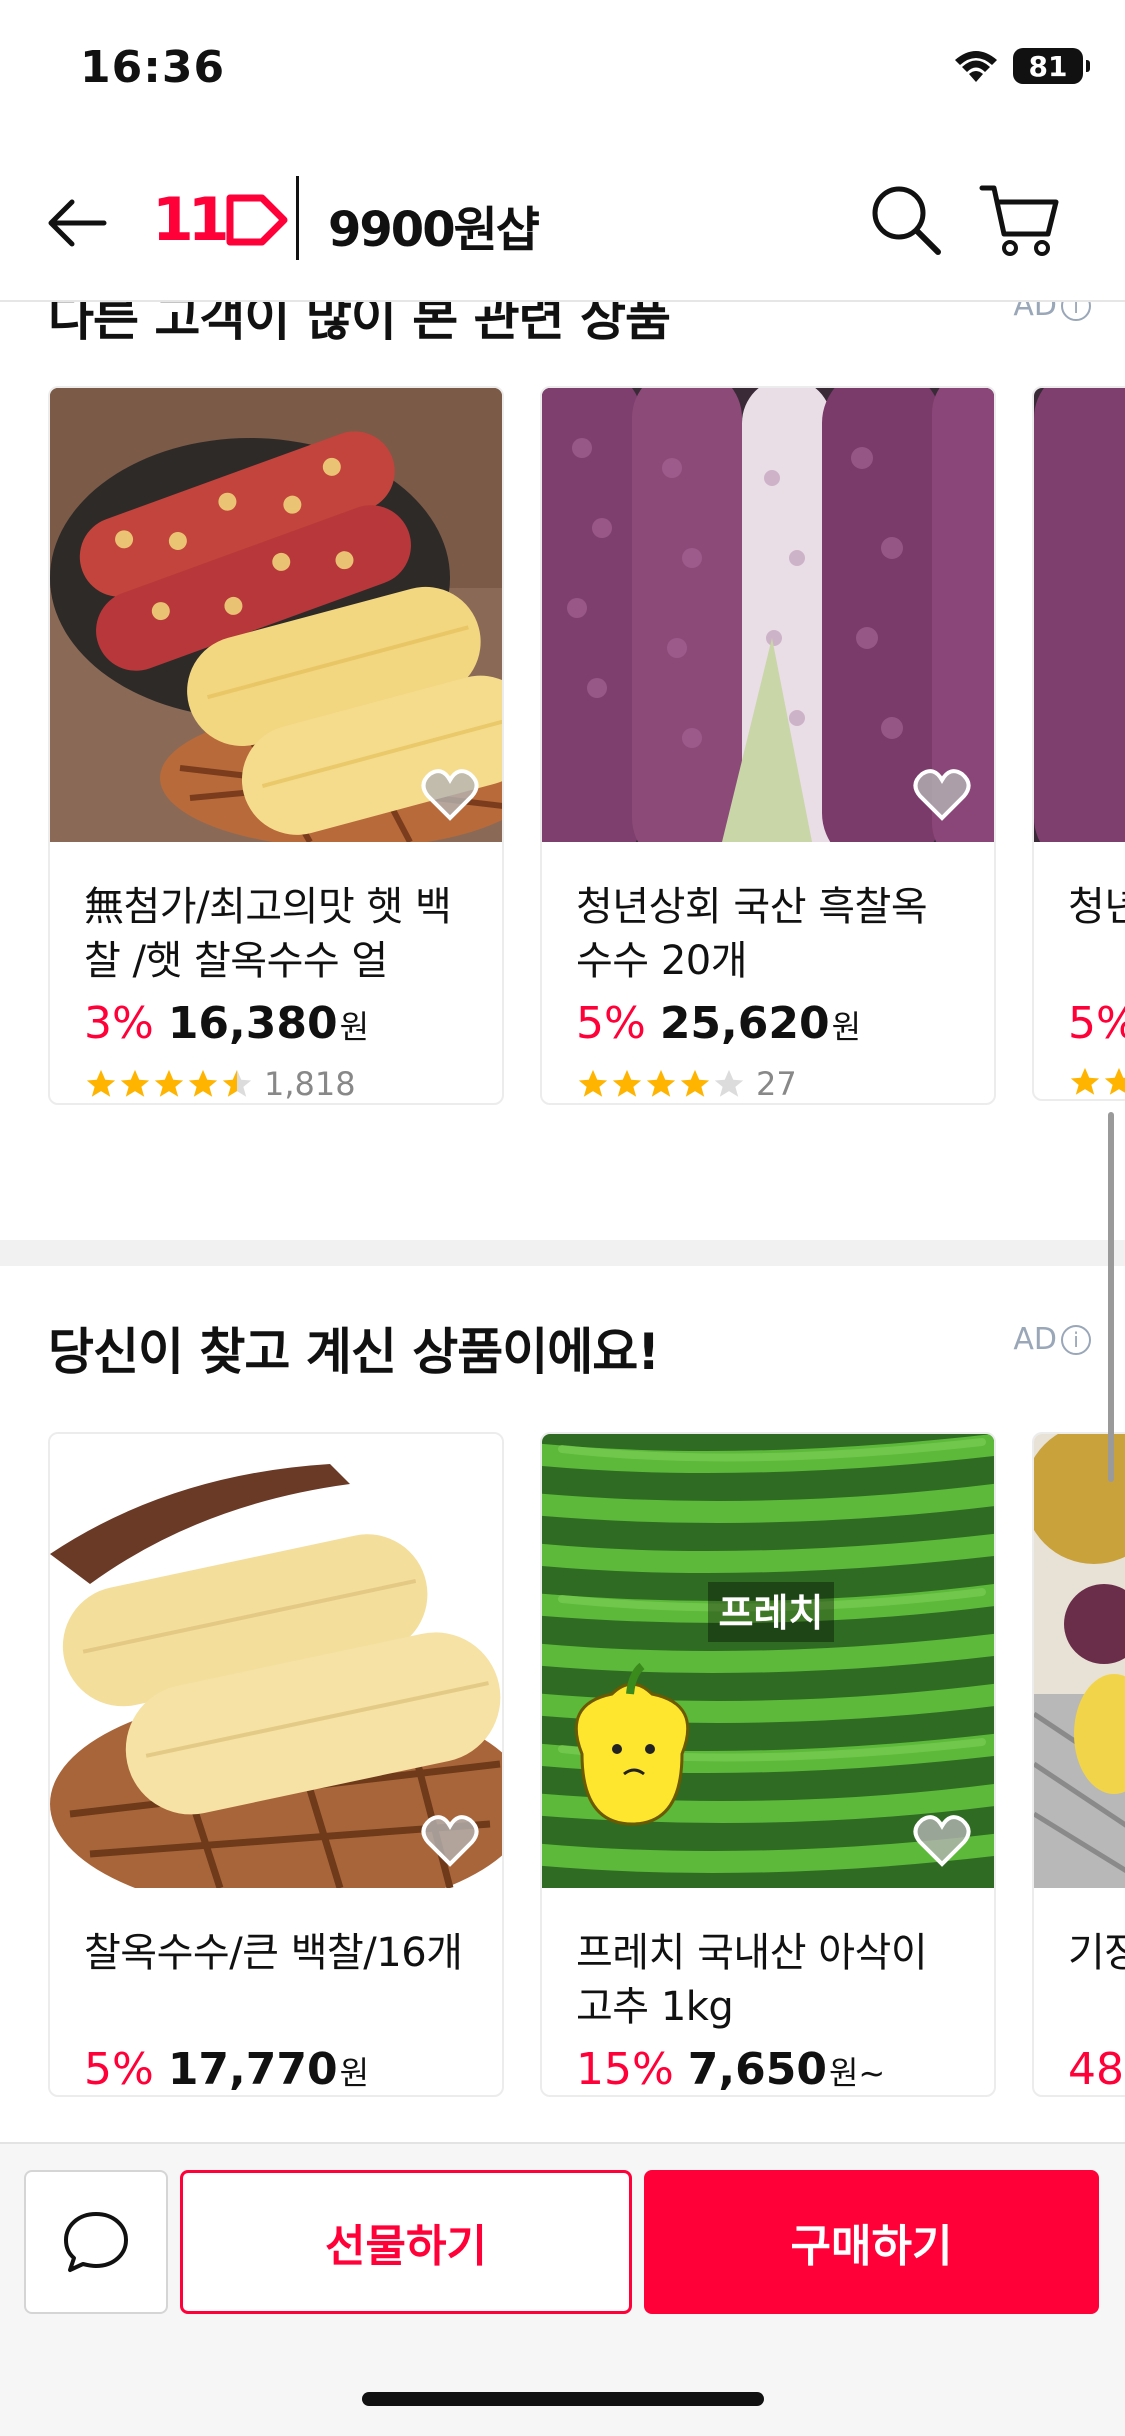 The width and height of the screenshot is (1125, 2436). I want to click on logo-arrow-icon, so click(256, 220).